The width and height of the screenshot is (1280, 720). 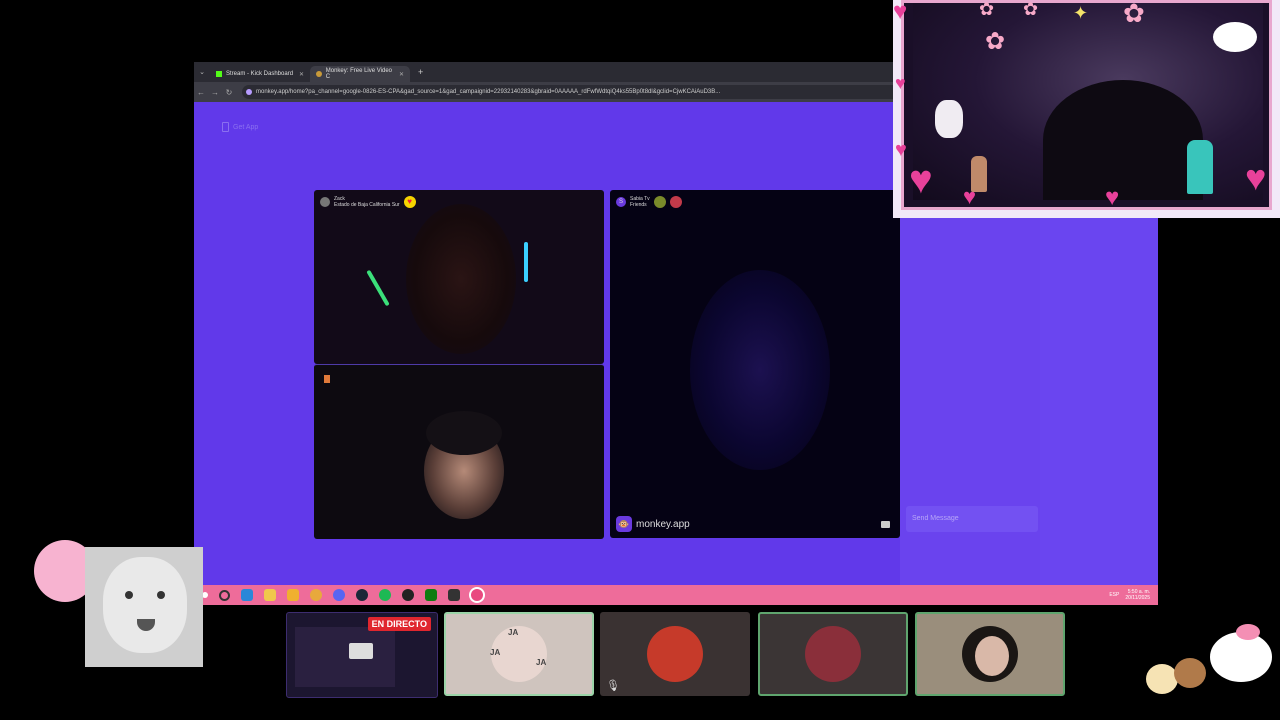 What do you see at coordinates (247, 595) in the screenshot?
I see `edge-icon` at bounding box center [247, 595].